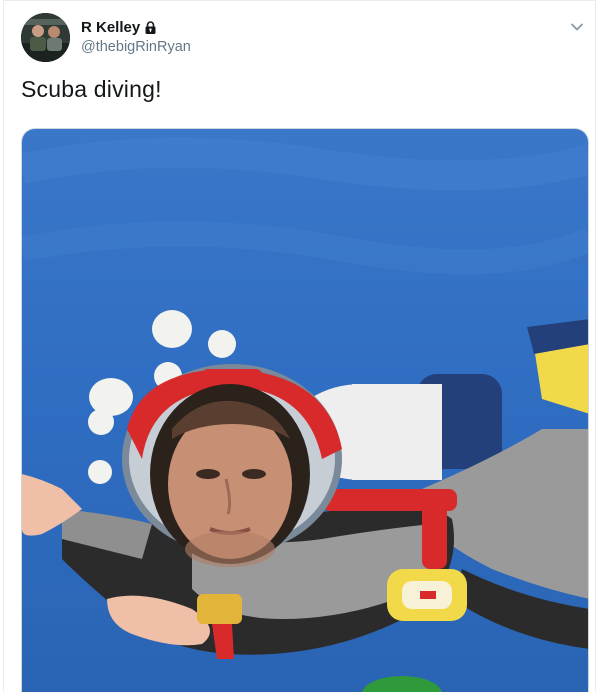  Describe the element at coordinates (110, 27) in the screenshot. I see `display-name: R Kelley` at that location.